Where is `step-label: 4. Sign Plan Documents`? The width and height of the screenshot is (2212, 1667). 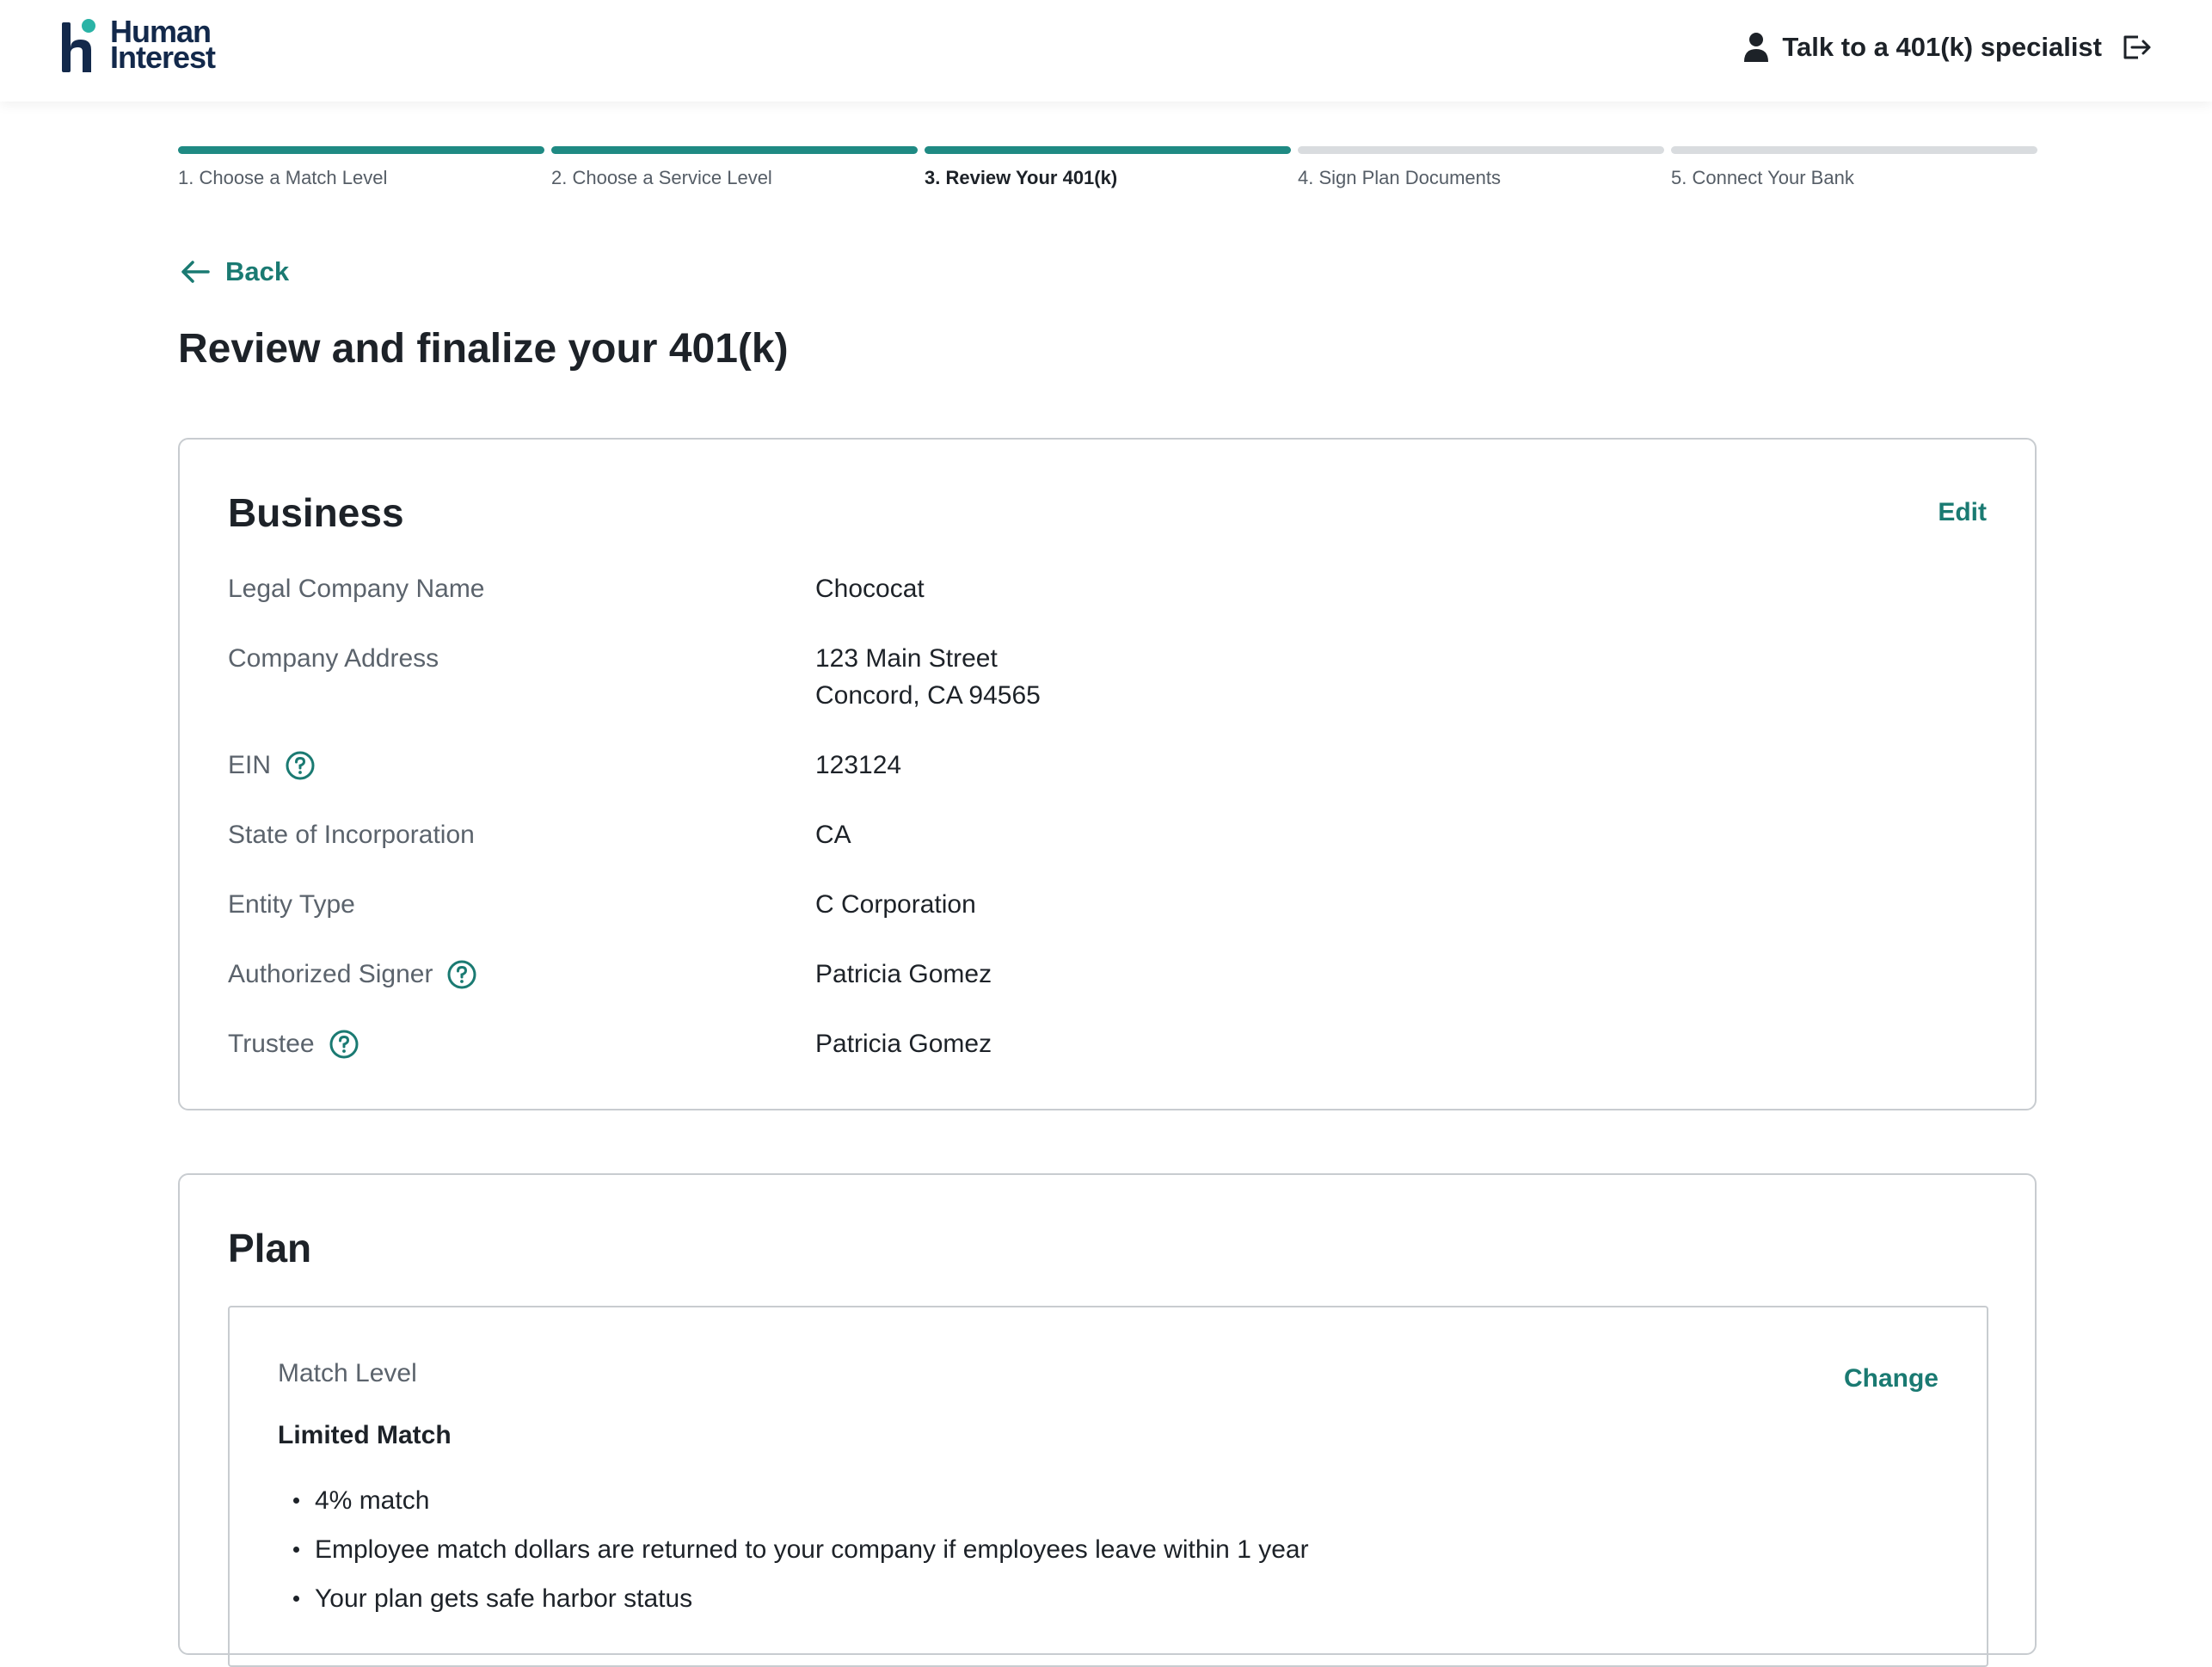 step-label: 4. Sign Plan Documents is located at coordinates (1400, 177).